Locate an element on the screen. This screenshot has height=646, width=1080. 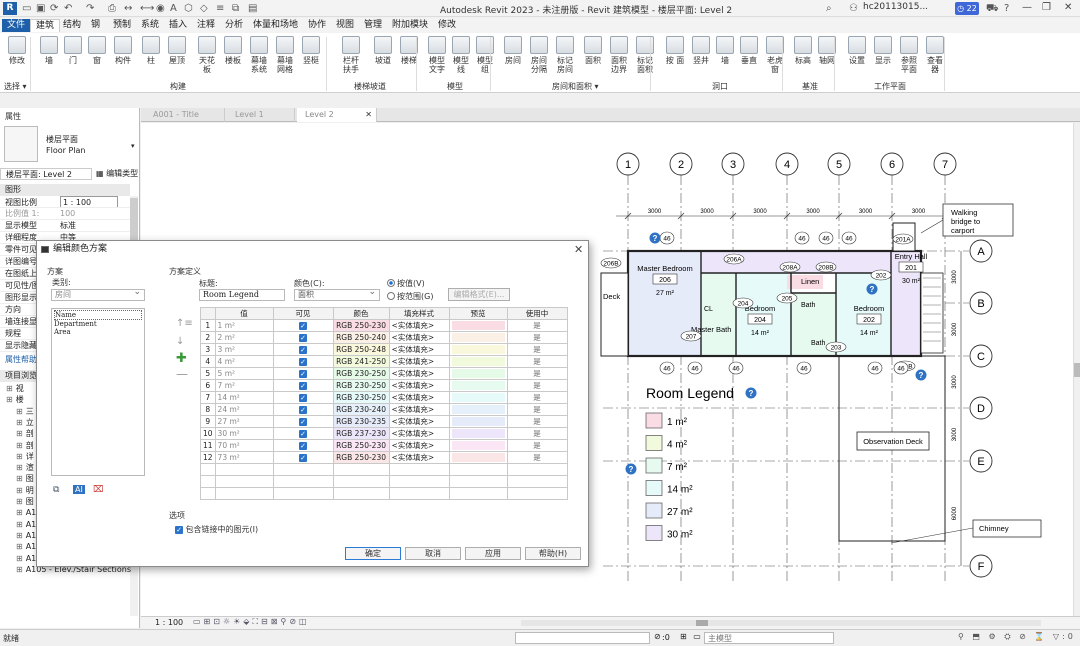
row-value: 4 m² is located at coordinates (244, 361).